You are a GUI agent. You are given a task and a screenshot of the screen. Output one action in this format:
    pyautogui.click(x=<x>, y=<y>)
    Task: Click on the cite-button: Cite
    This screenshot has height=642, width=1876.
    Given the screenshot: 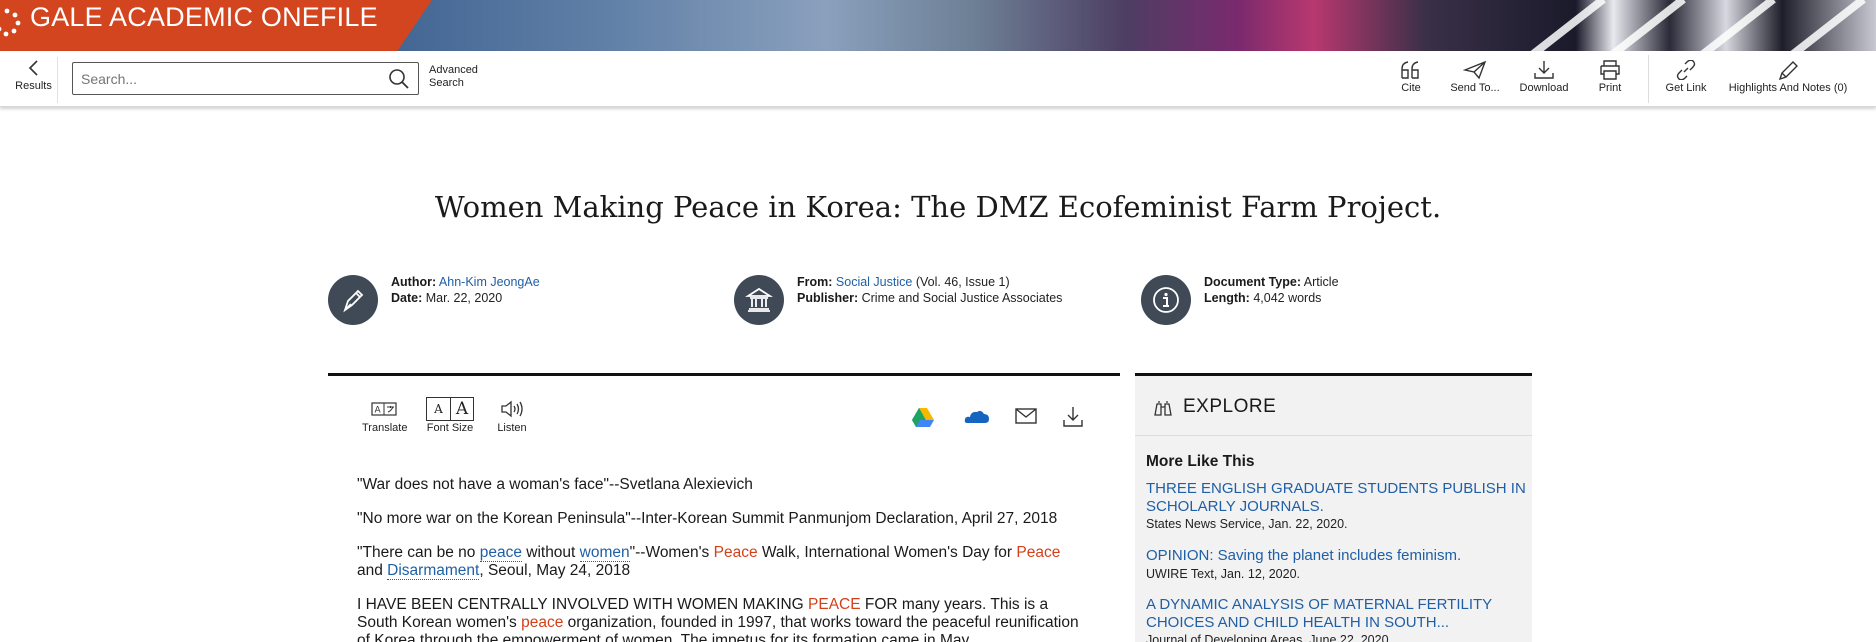 What is the action you would take?
    pyautogui.click(x=1411, y=77)
    